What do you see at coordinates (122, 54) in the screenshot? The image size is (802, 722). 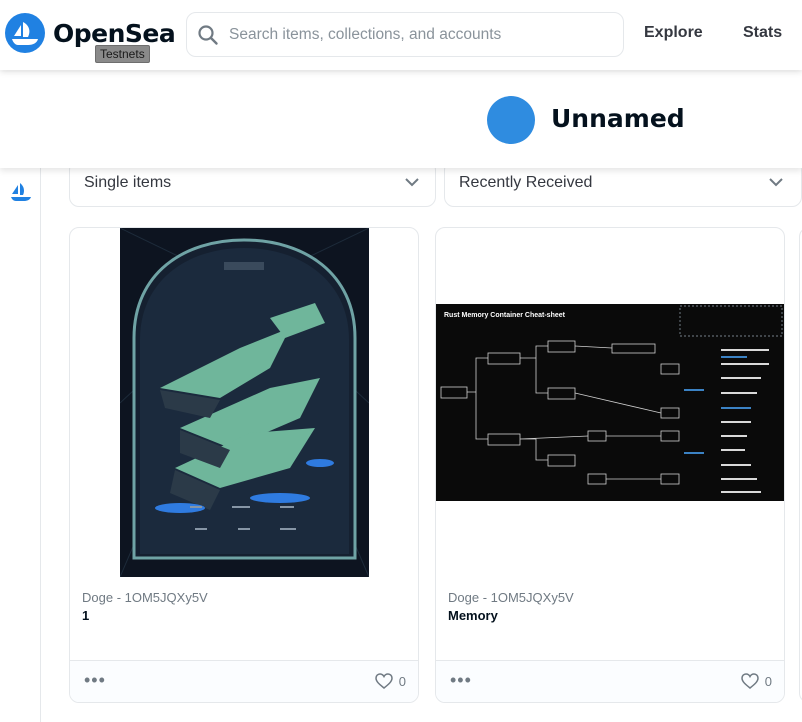 I see `testnets-badge: Testnets` at bounding box center [122, 54].